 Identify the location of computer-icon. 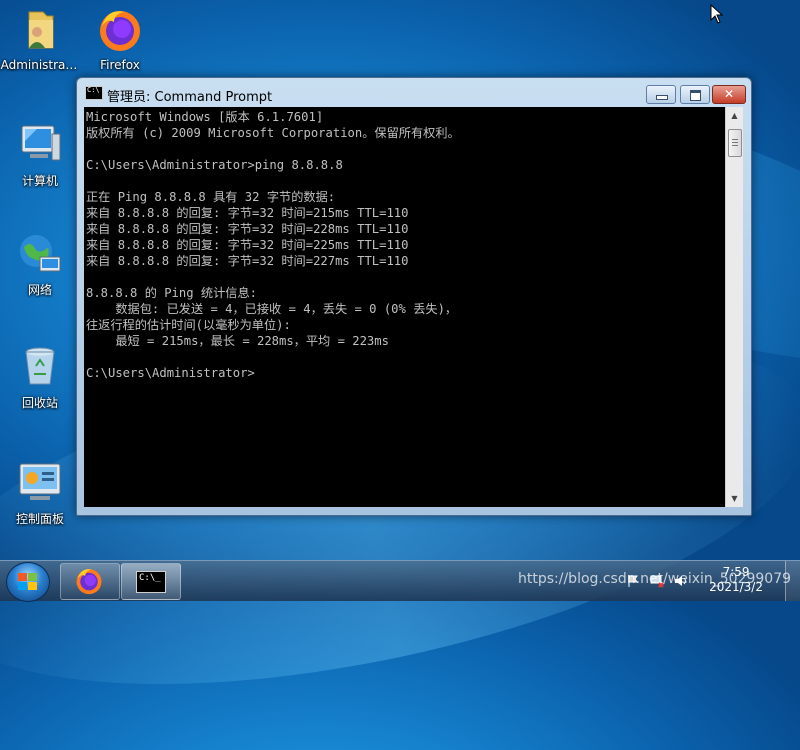
(40, 144).